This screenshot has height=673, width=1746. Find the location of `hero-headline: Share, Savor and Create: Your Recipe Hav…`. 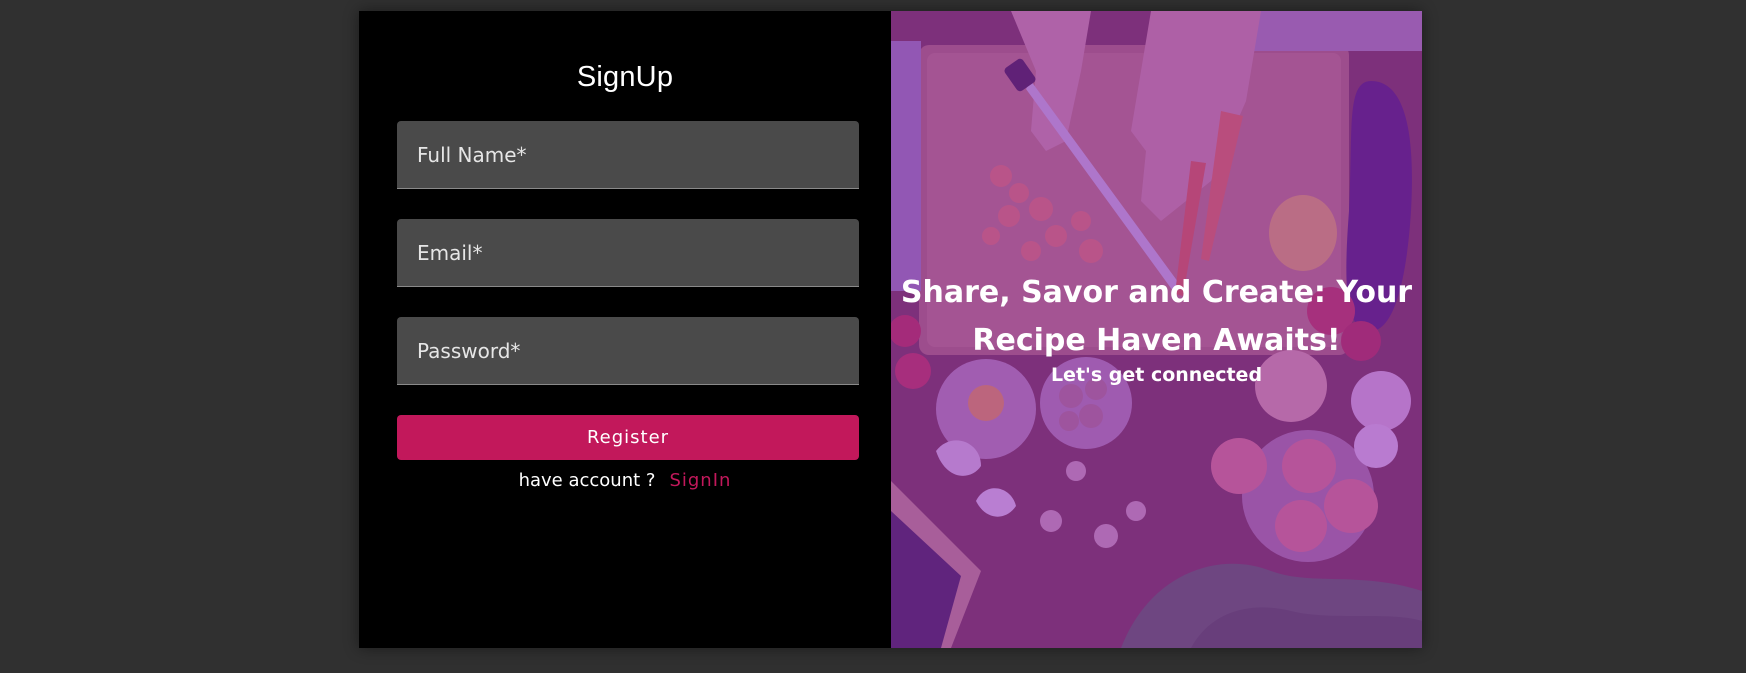

hero-headline: Share, Savor and Create: Your Recipe Hav… is located at coordinates (1156, 316).